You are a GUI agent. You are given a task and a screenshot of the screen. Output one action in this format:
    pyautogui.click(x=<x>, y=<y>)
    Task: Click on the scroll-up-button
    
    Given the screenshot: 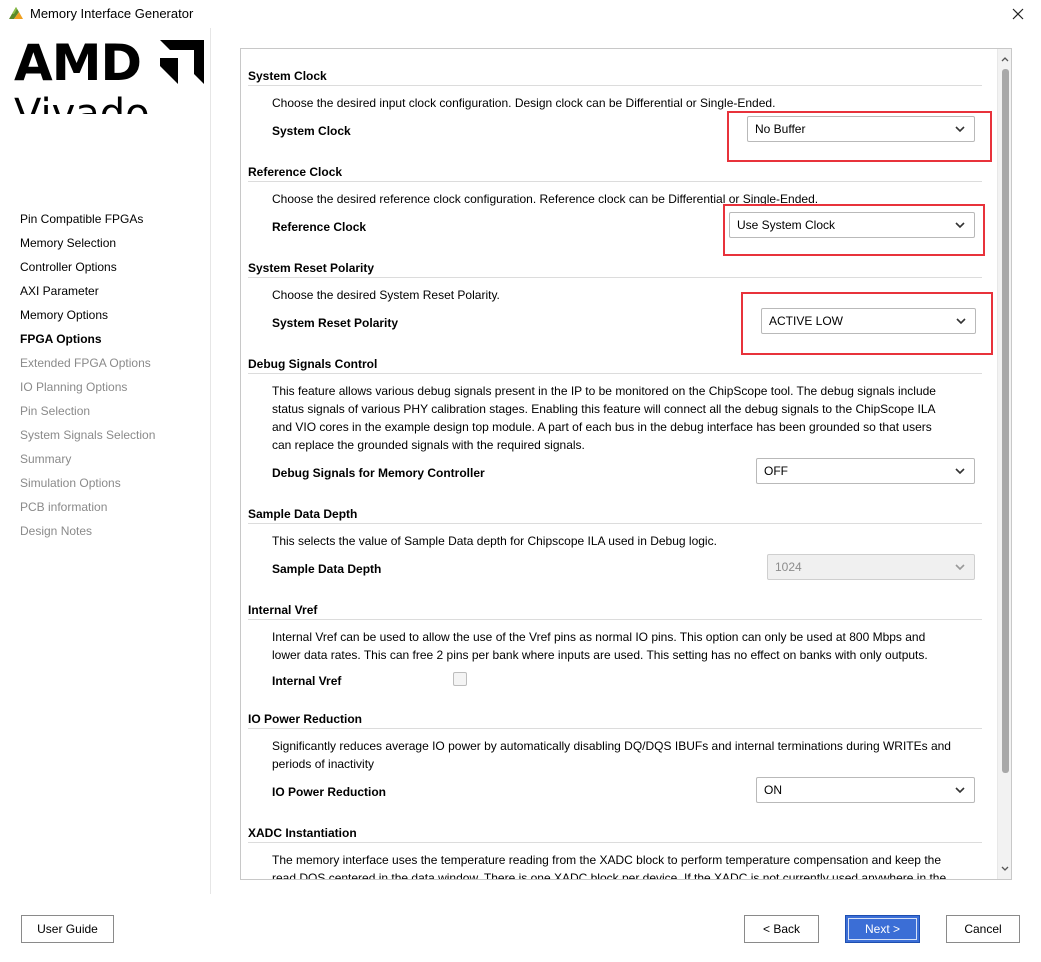 What is the action you would take?
    pyautogui.click(x=1004, y=59)
    